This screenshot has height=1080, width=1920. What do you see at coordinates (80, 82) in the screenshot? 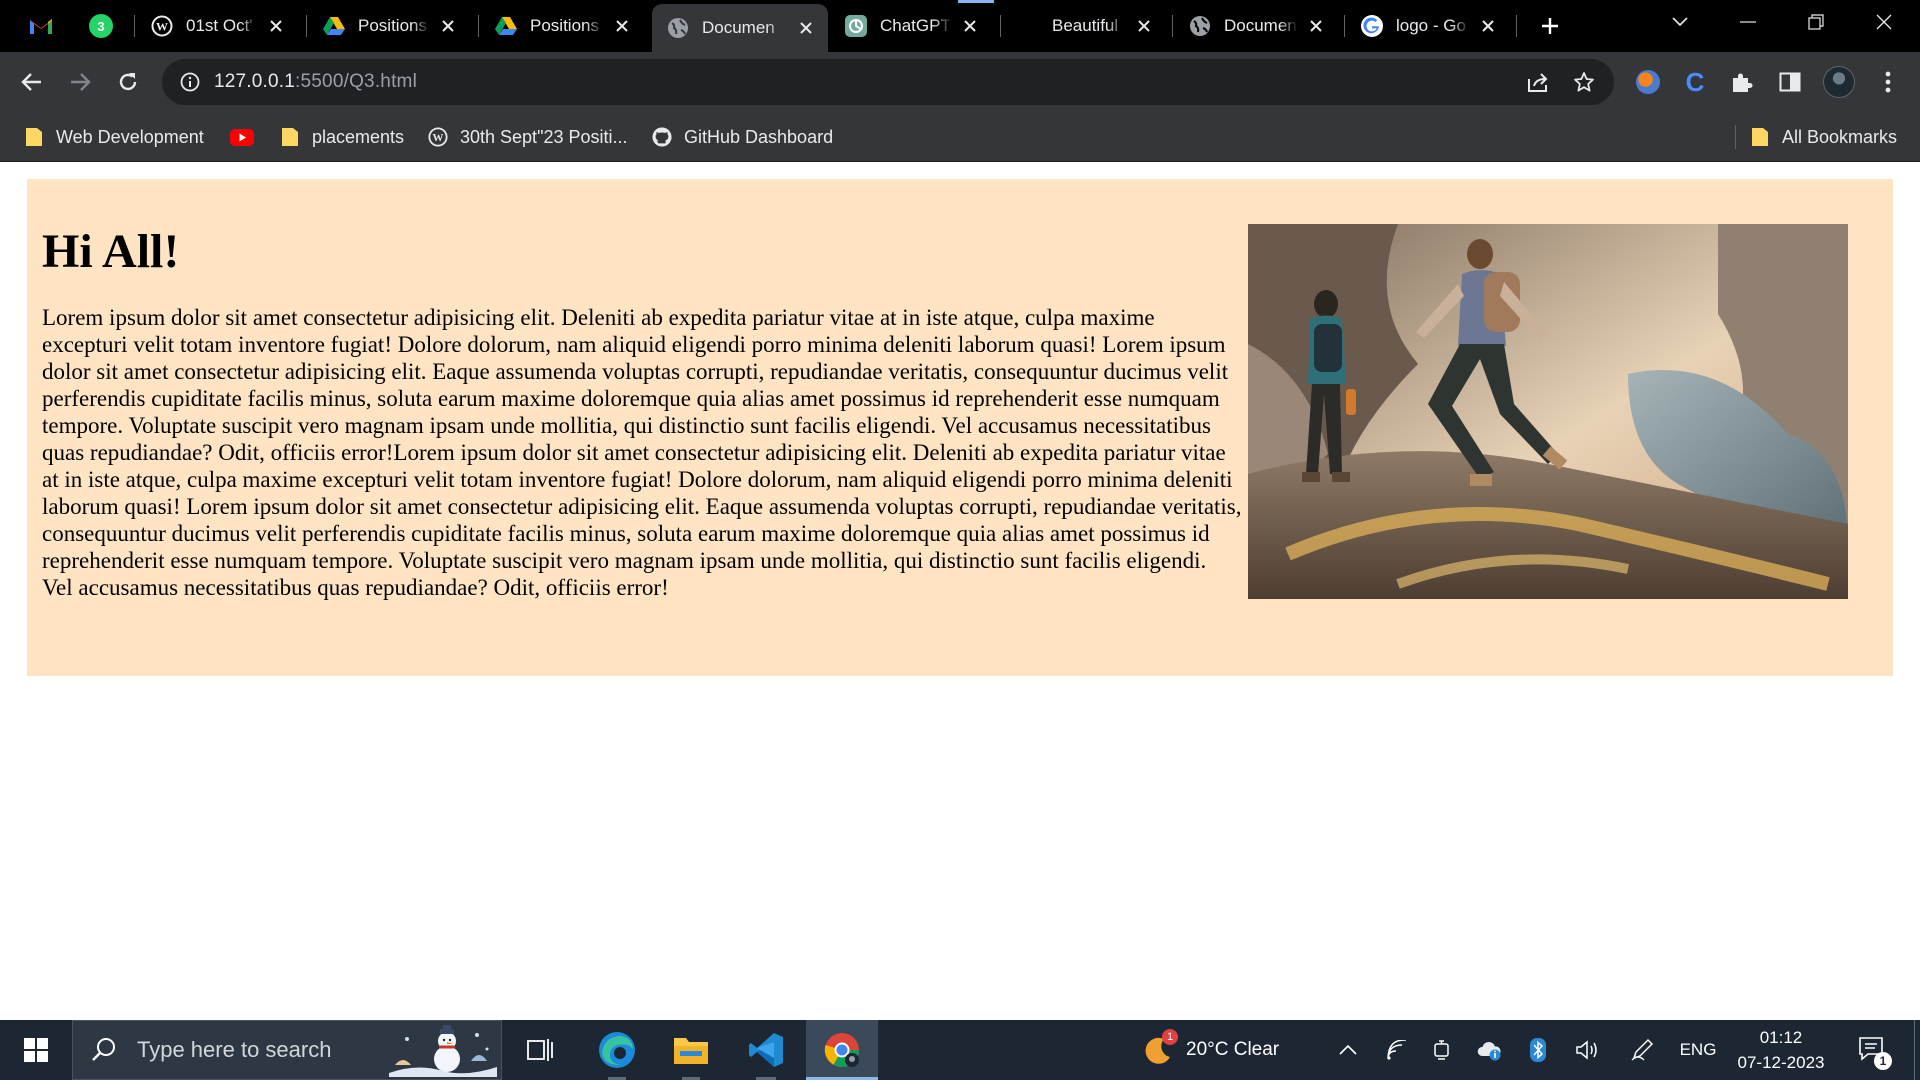
I see `forward-button` at bounding box center [80, 82].